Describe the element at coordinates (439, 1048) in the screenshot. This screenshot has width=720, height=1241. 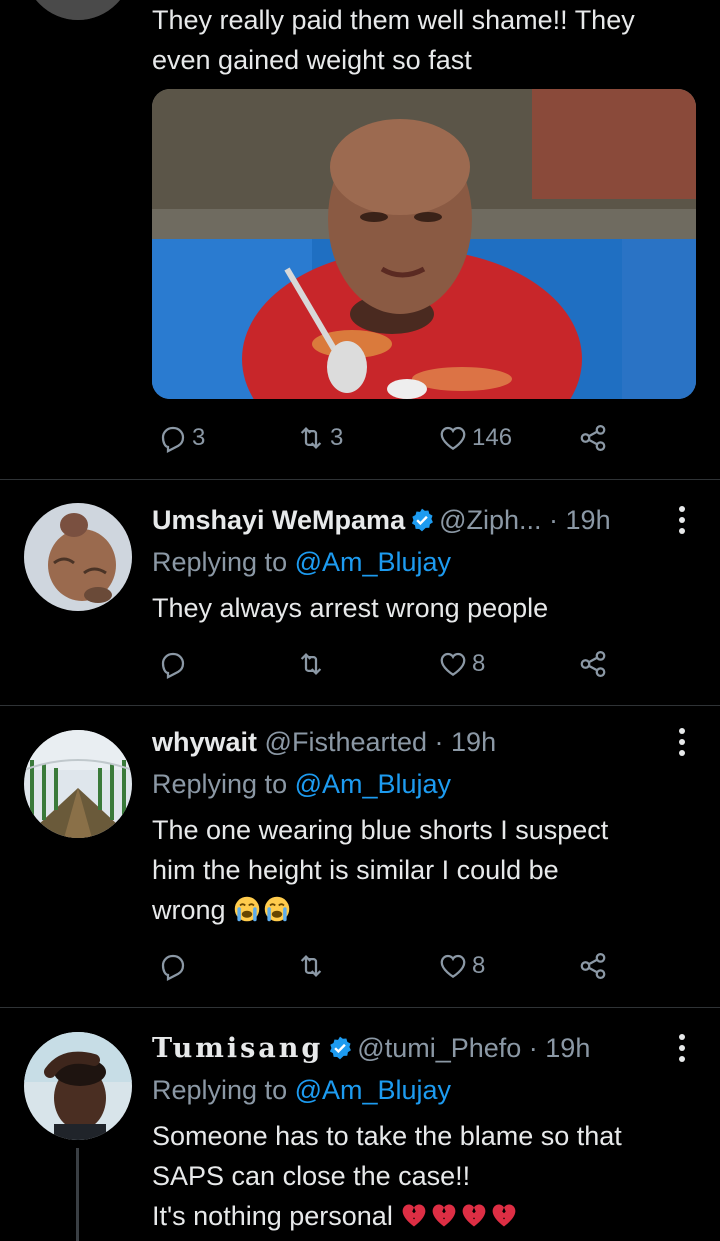
I see `handle: @tumi_Phefo` at that location.